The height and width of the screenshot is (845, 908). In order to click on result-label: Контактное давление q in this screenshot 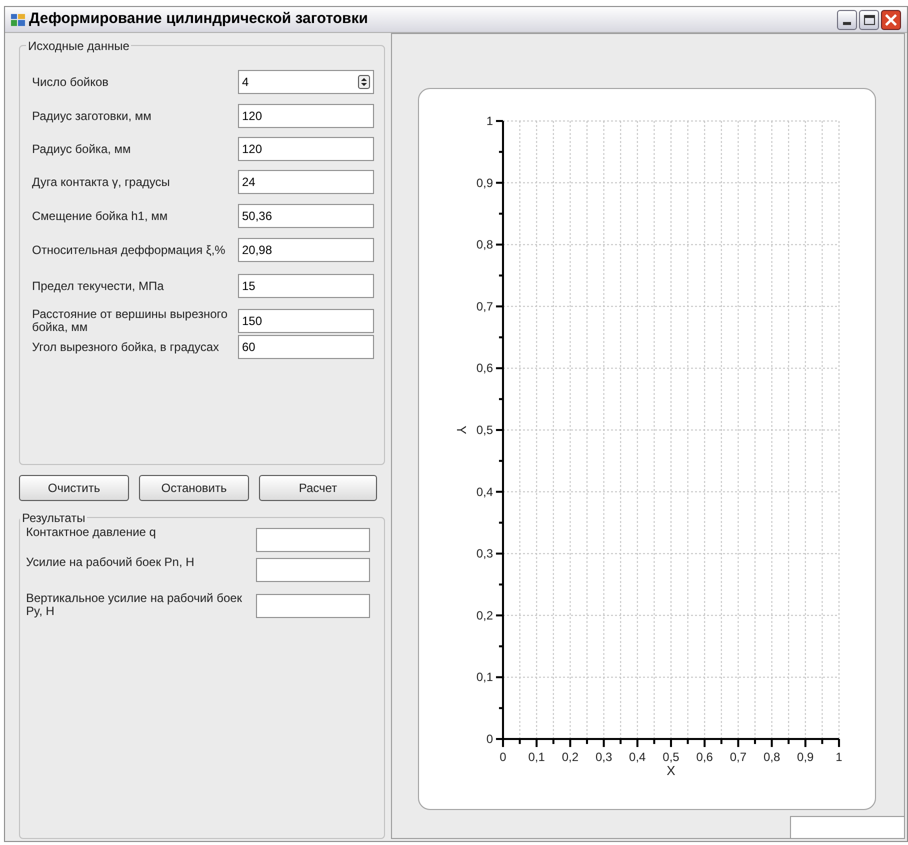, I will do `click(91, 532)`.